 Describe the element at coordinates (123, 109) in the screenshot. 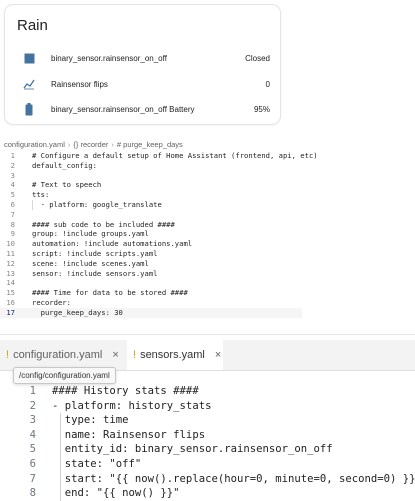

I see `entity-name: binary_sensor.rainsensor_on_off Battery` at that location.